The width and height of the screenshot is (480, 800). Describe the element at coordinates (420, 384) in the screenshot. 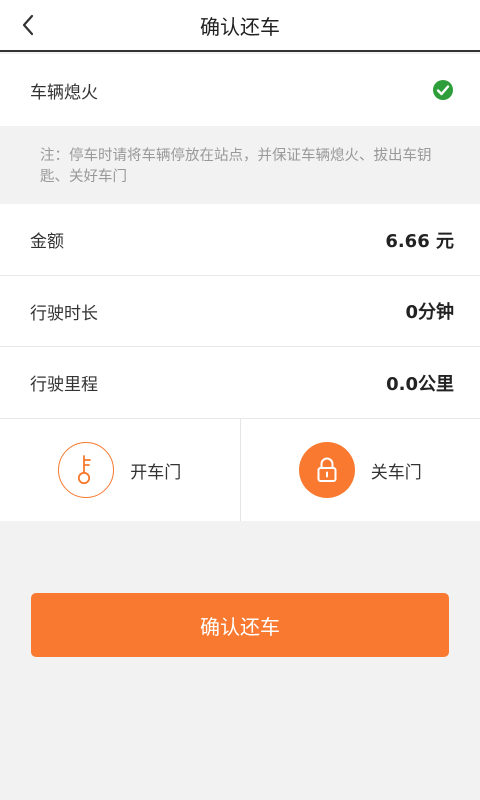

I see `distance-value: 0.0公里` at that location.